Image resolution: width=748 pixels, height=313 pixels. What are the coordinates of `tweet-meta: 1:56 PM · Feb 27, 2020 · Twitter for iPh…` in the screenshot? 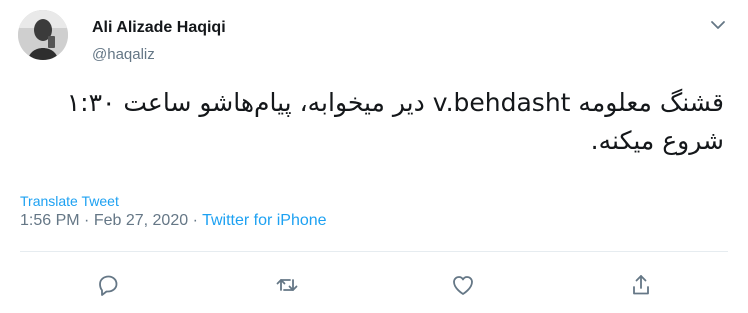 It's located at (173, 221).